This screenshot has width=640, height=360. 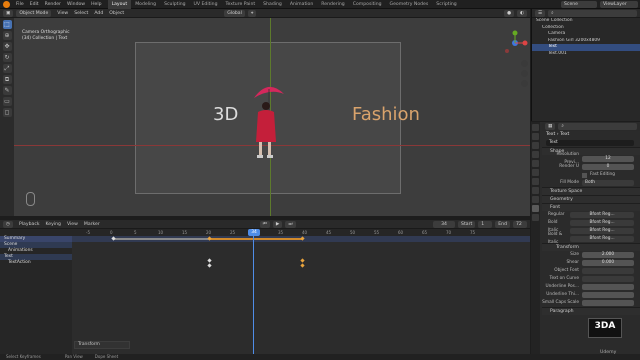 I want to click on section-texture-space: Texture Space, so click(x=591, y=191).